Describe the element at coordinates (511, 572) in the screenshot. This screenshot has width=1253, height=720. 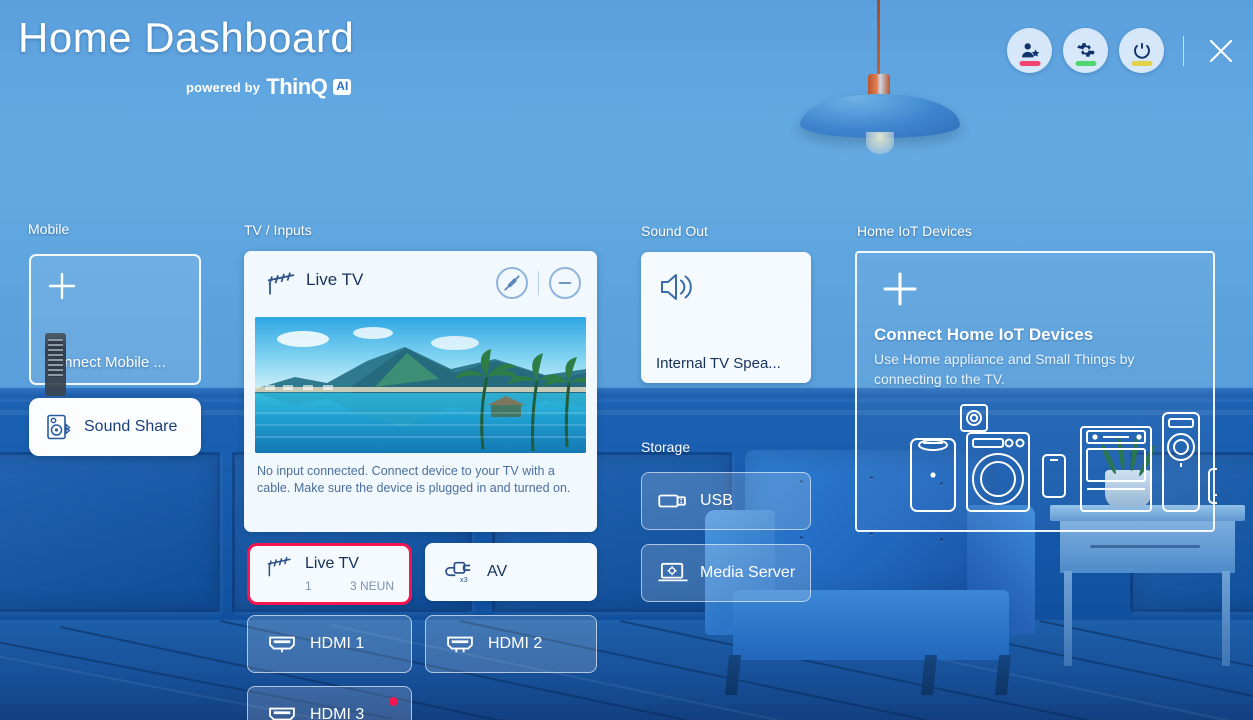
I see `input-tile-av: x3 AV` at that location.